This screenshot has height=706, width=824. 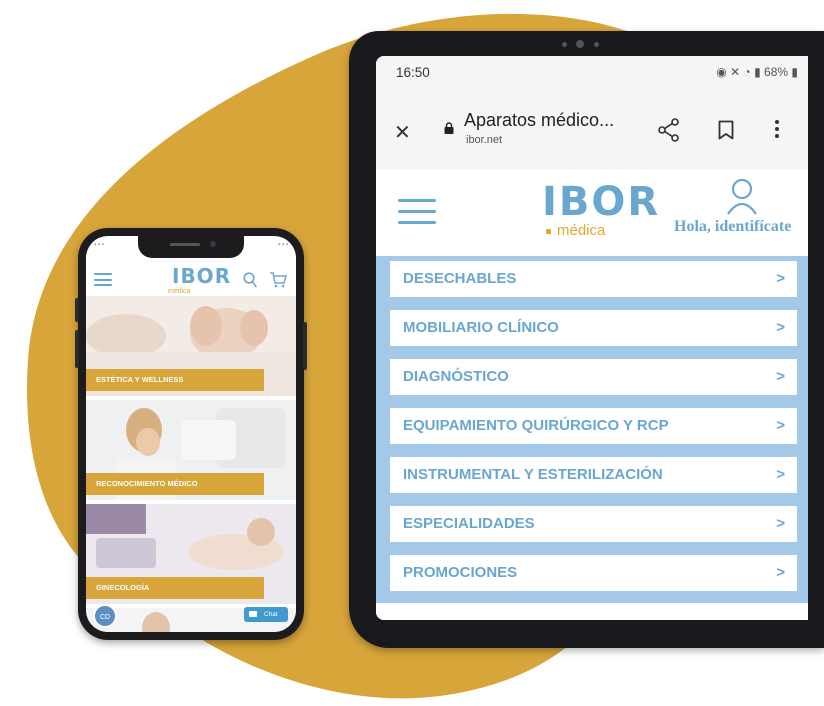 I want to click on phone-header: IBOR médica, so click(x=191, y=279).